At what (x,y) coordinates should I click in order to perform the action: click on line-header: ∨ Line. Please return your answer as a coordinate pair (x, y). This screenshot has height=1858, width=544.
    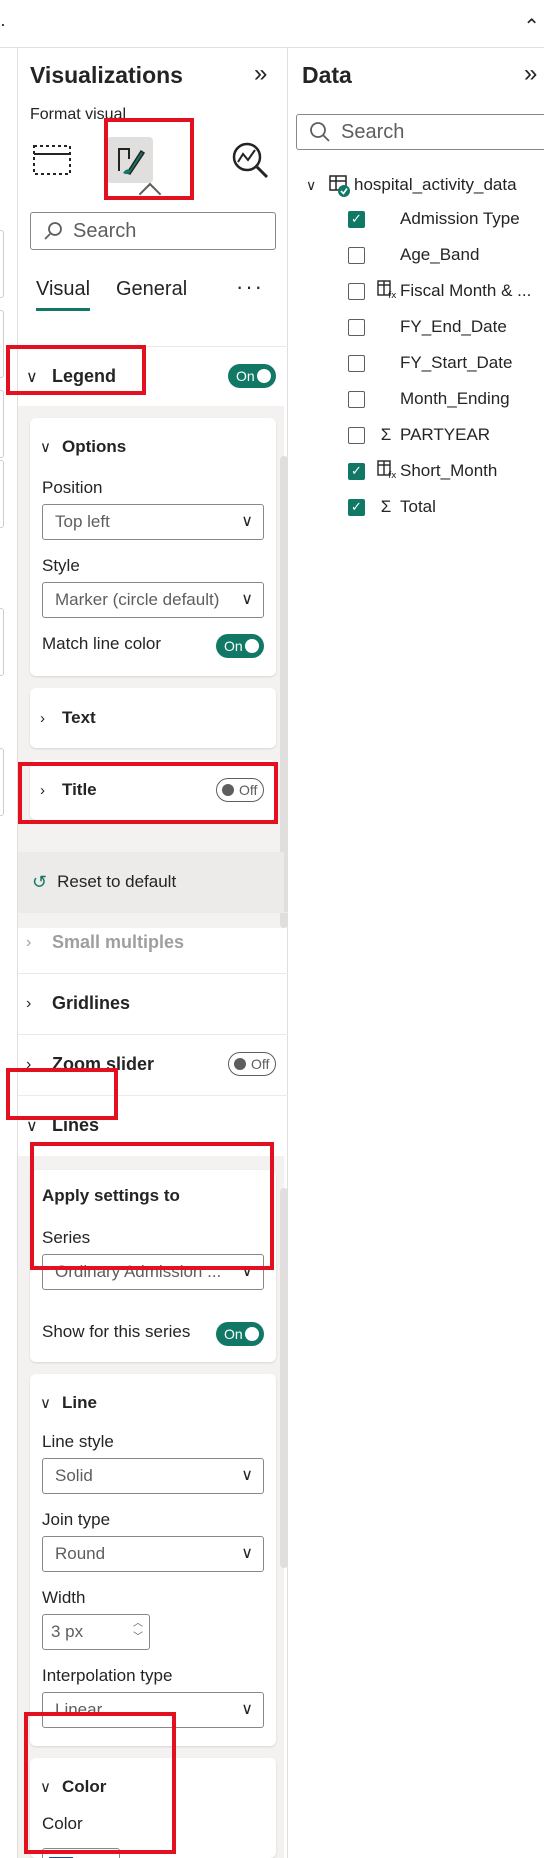
    Looking at the image, I should click on (68, 1403).